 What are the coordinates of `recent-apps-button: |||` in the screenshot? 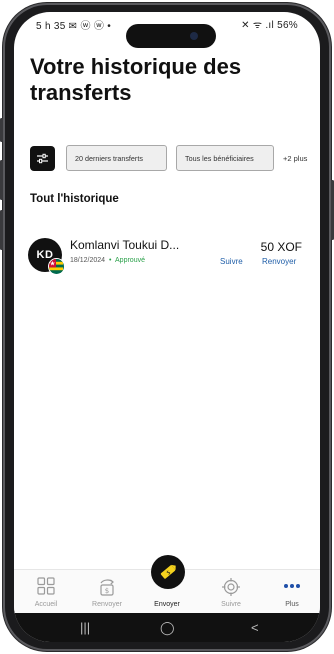 It's located at (85, 627).